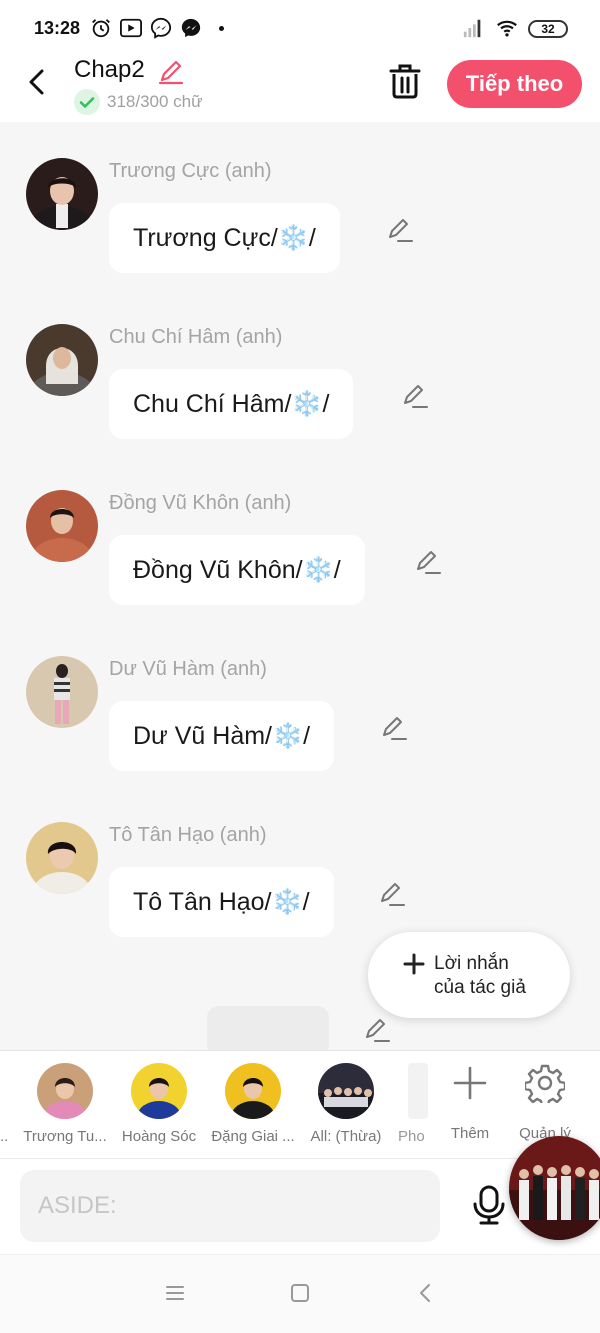 The height and width of the screenshot is (1333, 600). I want to click on gear-icon, so click(545, 1086).